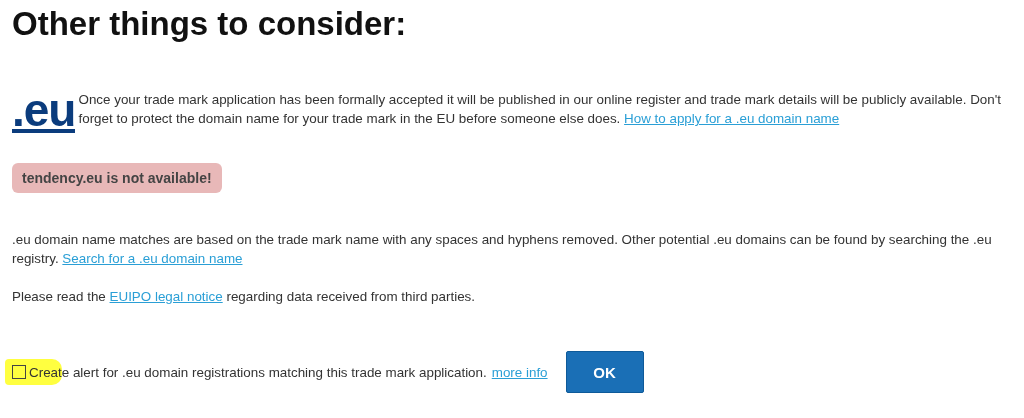  I want to click on matches-text: .eu domain name matches are based on the trade mark name with any spaces and hyphens removed. Other potential .eu domains can be found by searching the .eu registry. Search for a .eu domain name, so click(502, 249).